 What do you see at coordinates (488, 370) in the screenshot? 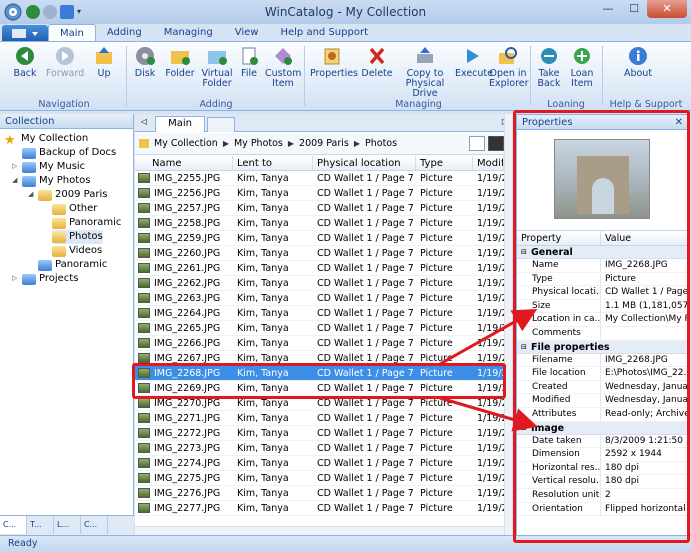
I see `annotation-arrows` at bounding box center [488, 370].